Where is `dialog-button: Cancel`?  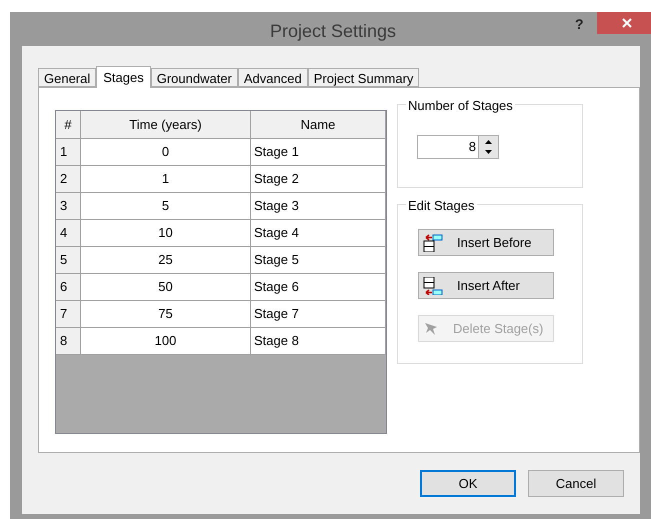 dialog-button: Cancel is located at coordinates (576, 483).